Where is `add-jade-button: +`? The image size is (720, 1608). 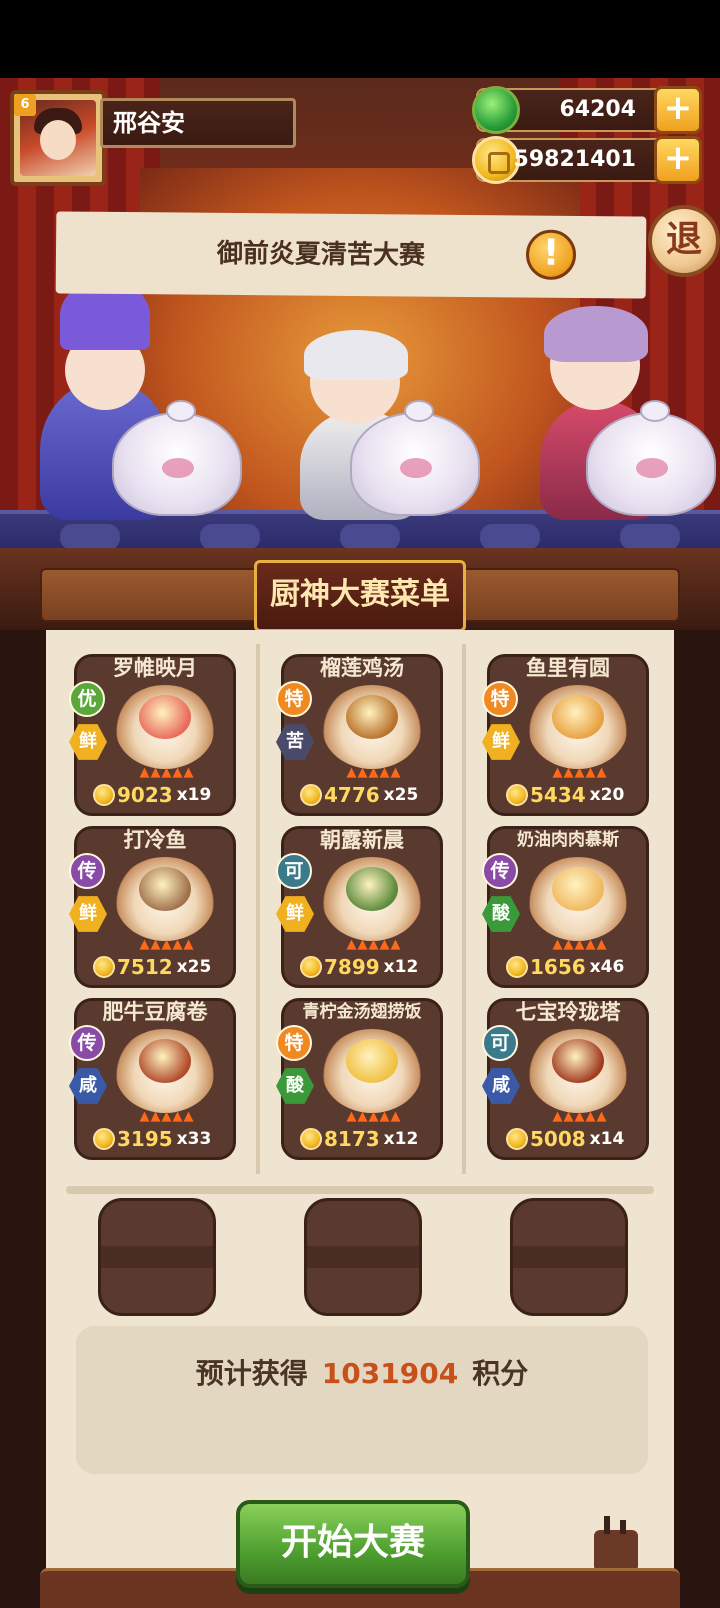 add-jade-button: + is located at coordinates (678, 110).